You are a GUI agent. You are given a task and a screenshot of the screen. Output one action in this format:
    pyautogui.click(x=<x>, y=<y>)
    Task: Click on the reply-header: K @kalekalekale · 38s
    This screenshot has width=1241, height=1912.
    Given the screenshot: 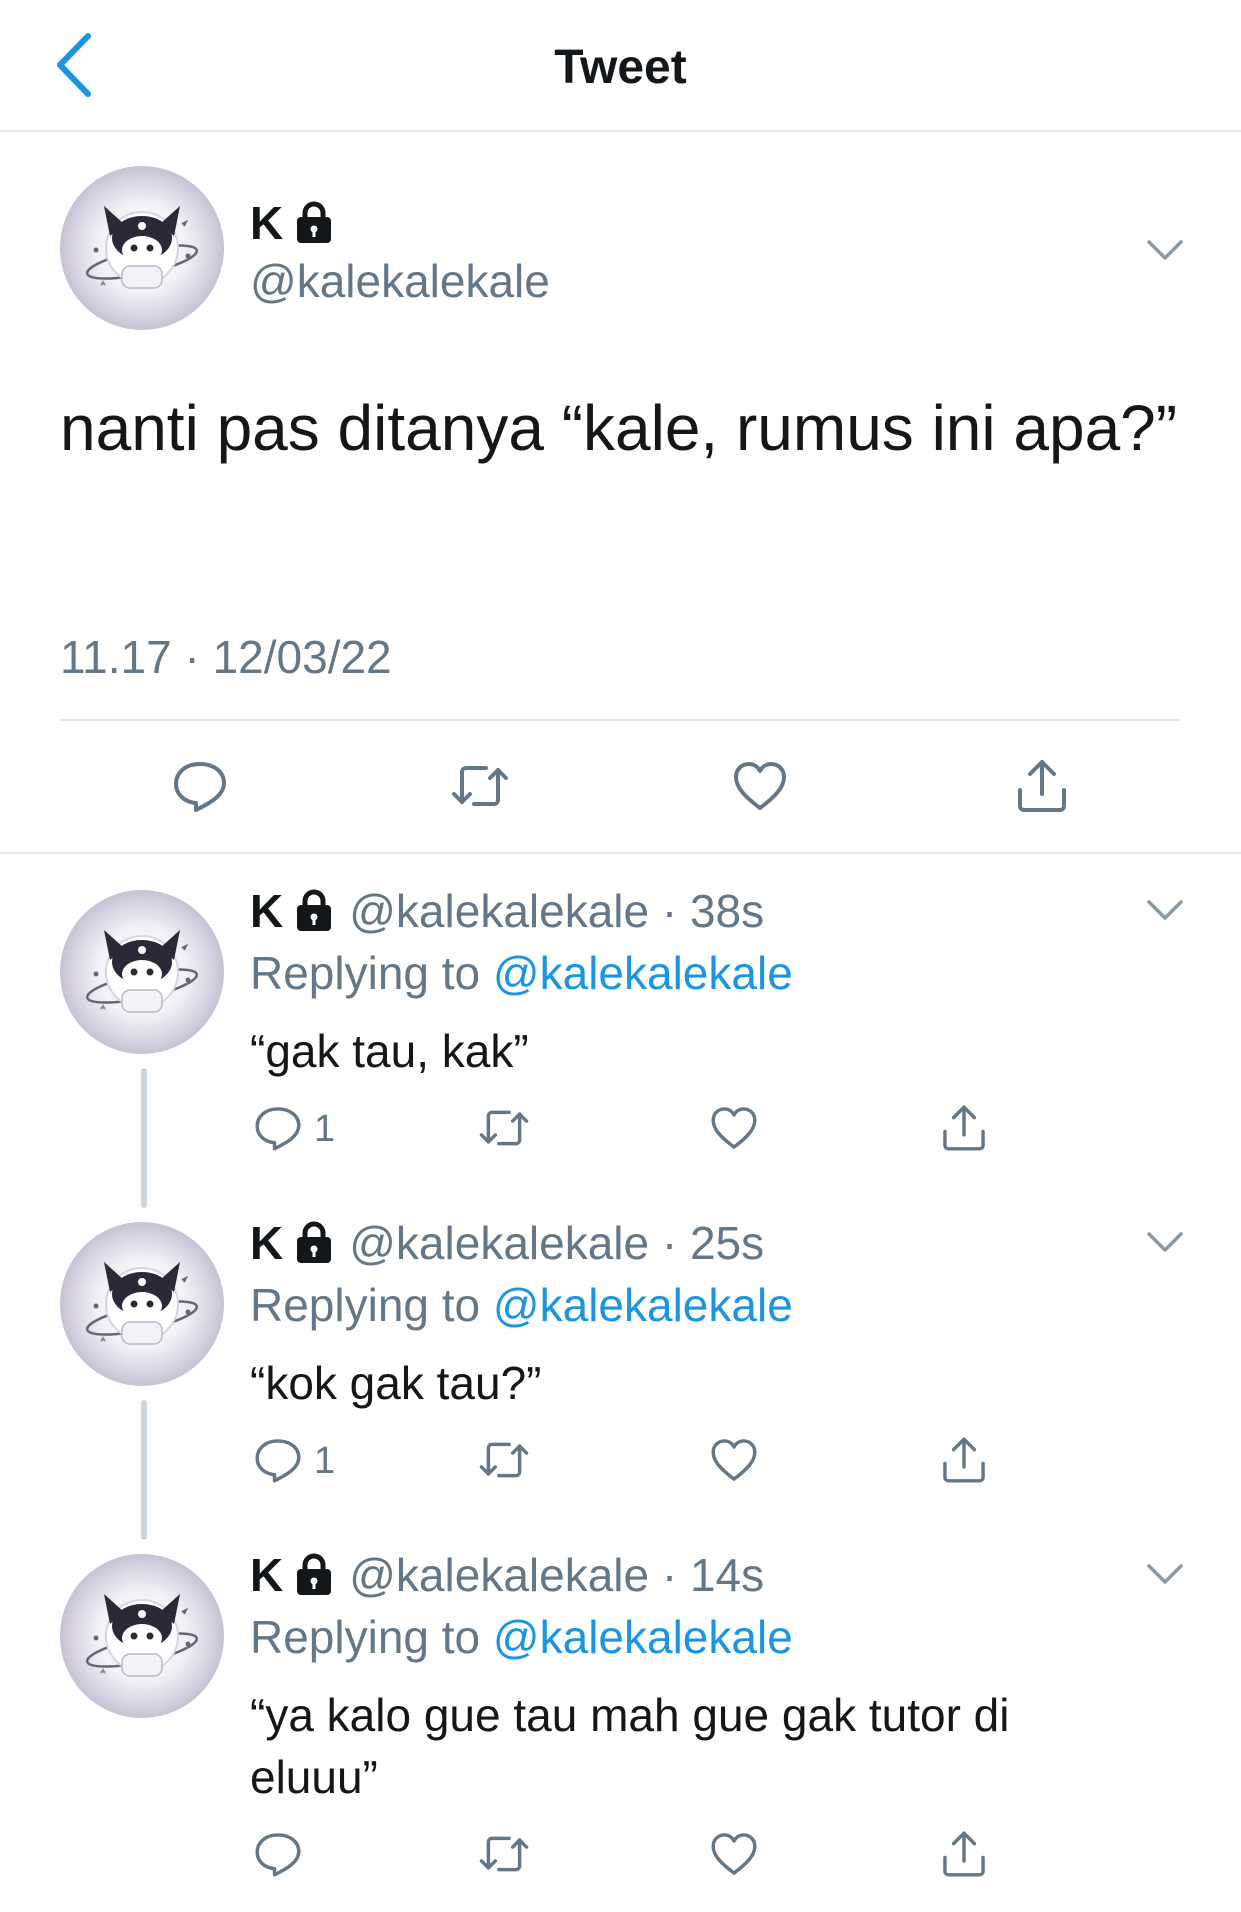 What is the action you would take?
    pyautogui.click(x=507, y=911)
    